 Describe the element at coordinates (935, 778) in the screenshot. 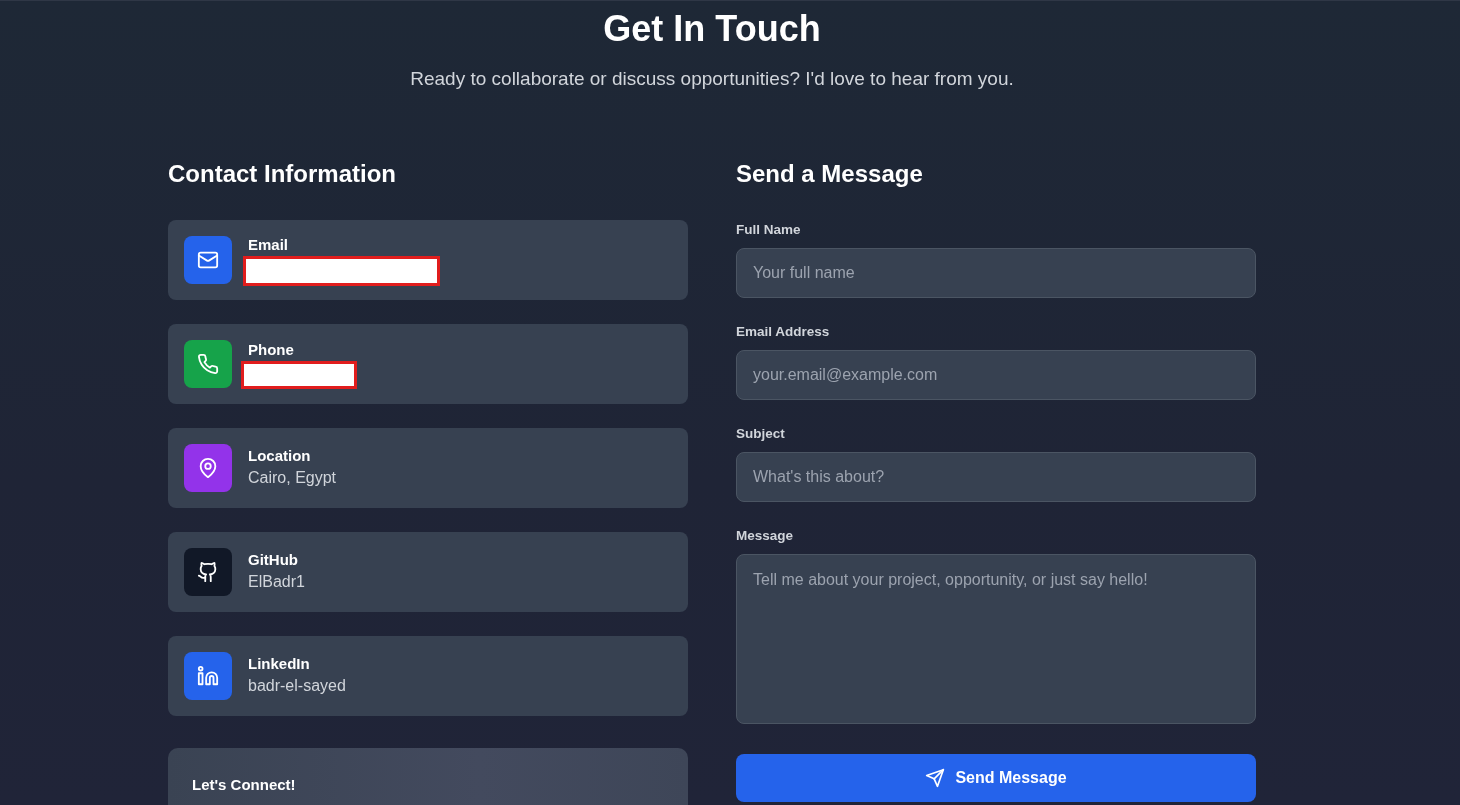

I see `paper-plane-icon` at that location.